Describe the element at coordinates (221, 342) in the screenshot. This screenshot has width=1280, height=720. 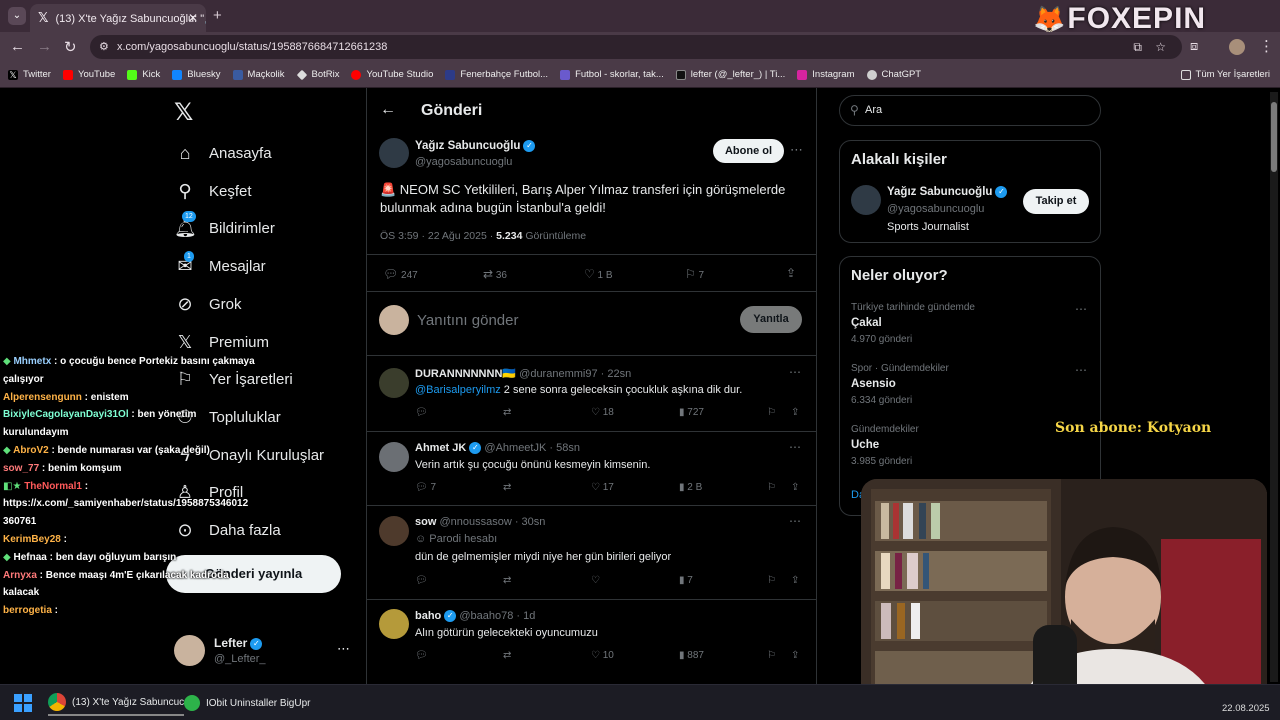
I see `sidebar-item-premium: 𝕏 Premium` at that location.